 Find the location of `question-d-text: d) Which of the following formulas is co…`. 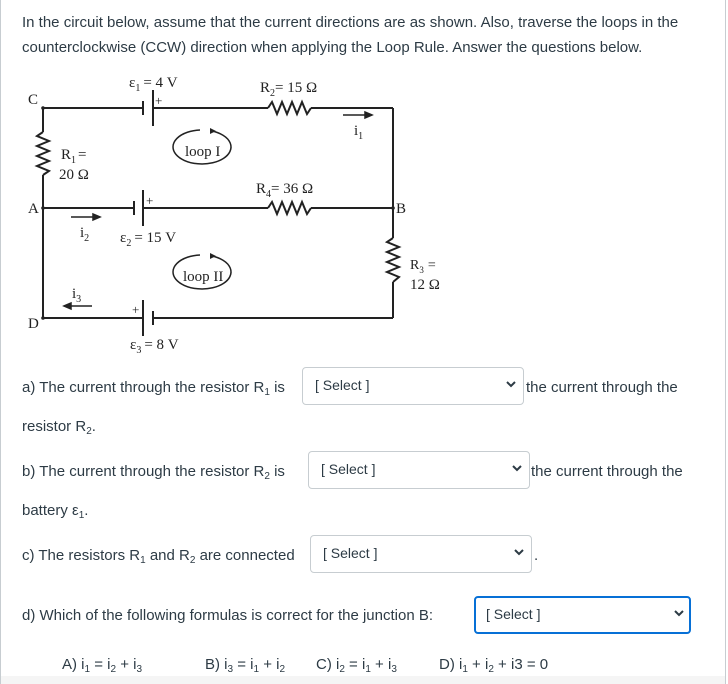

question-d-text: d) Which of the following formulas is co… is located at coordinates (228, 615).